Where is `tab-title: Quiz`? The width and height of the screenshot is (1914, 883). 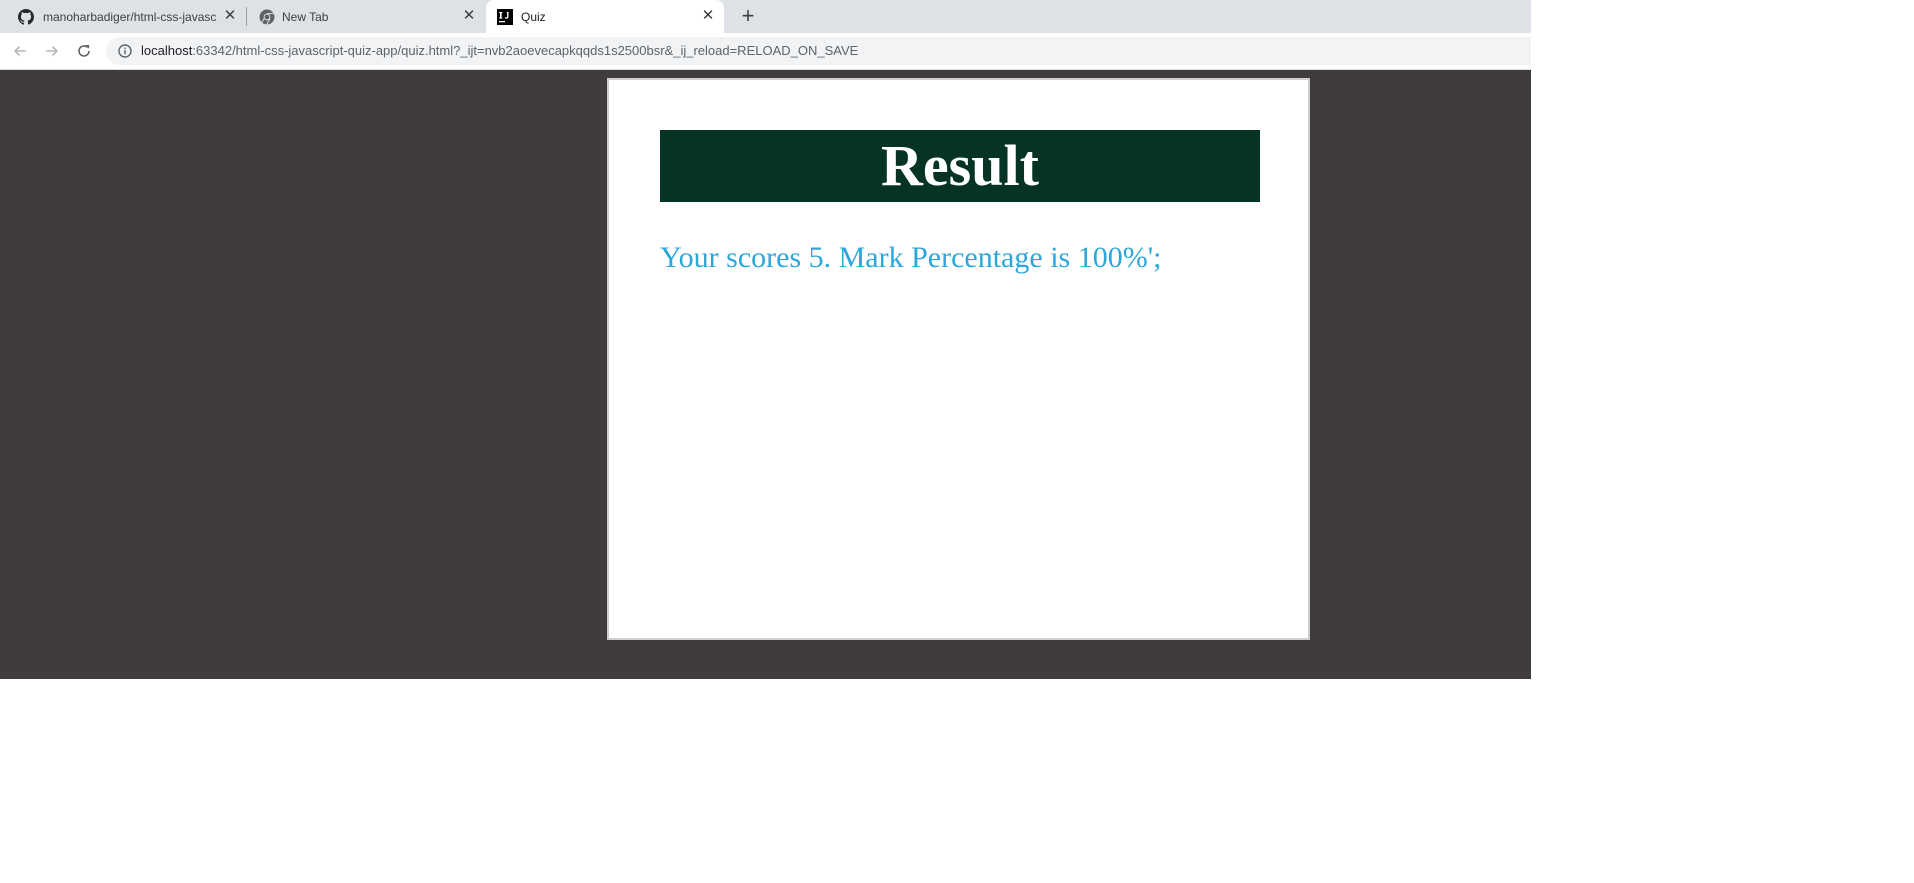 tab-title: Quiz is located at coordinates (533, 17).